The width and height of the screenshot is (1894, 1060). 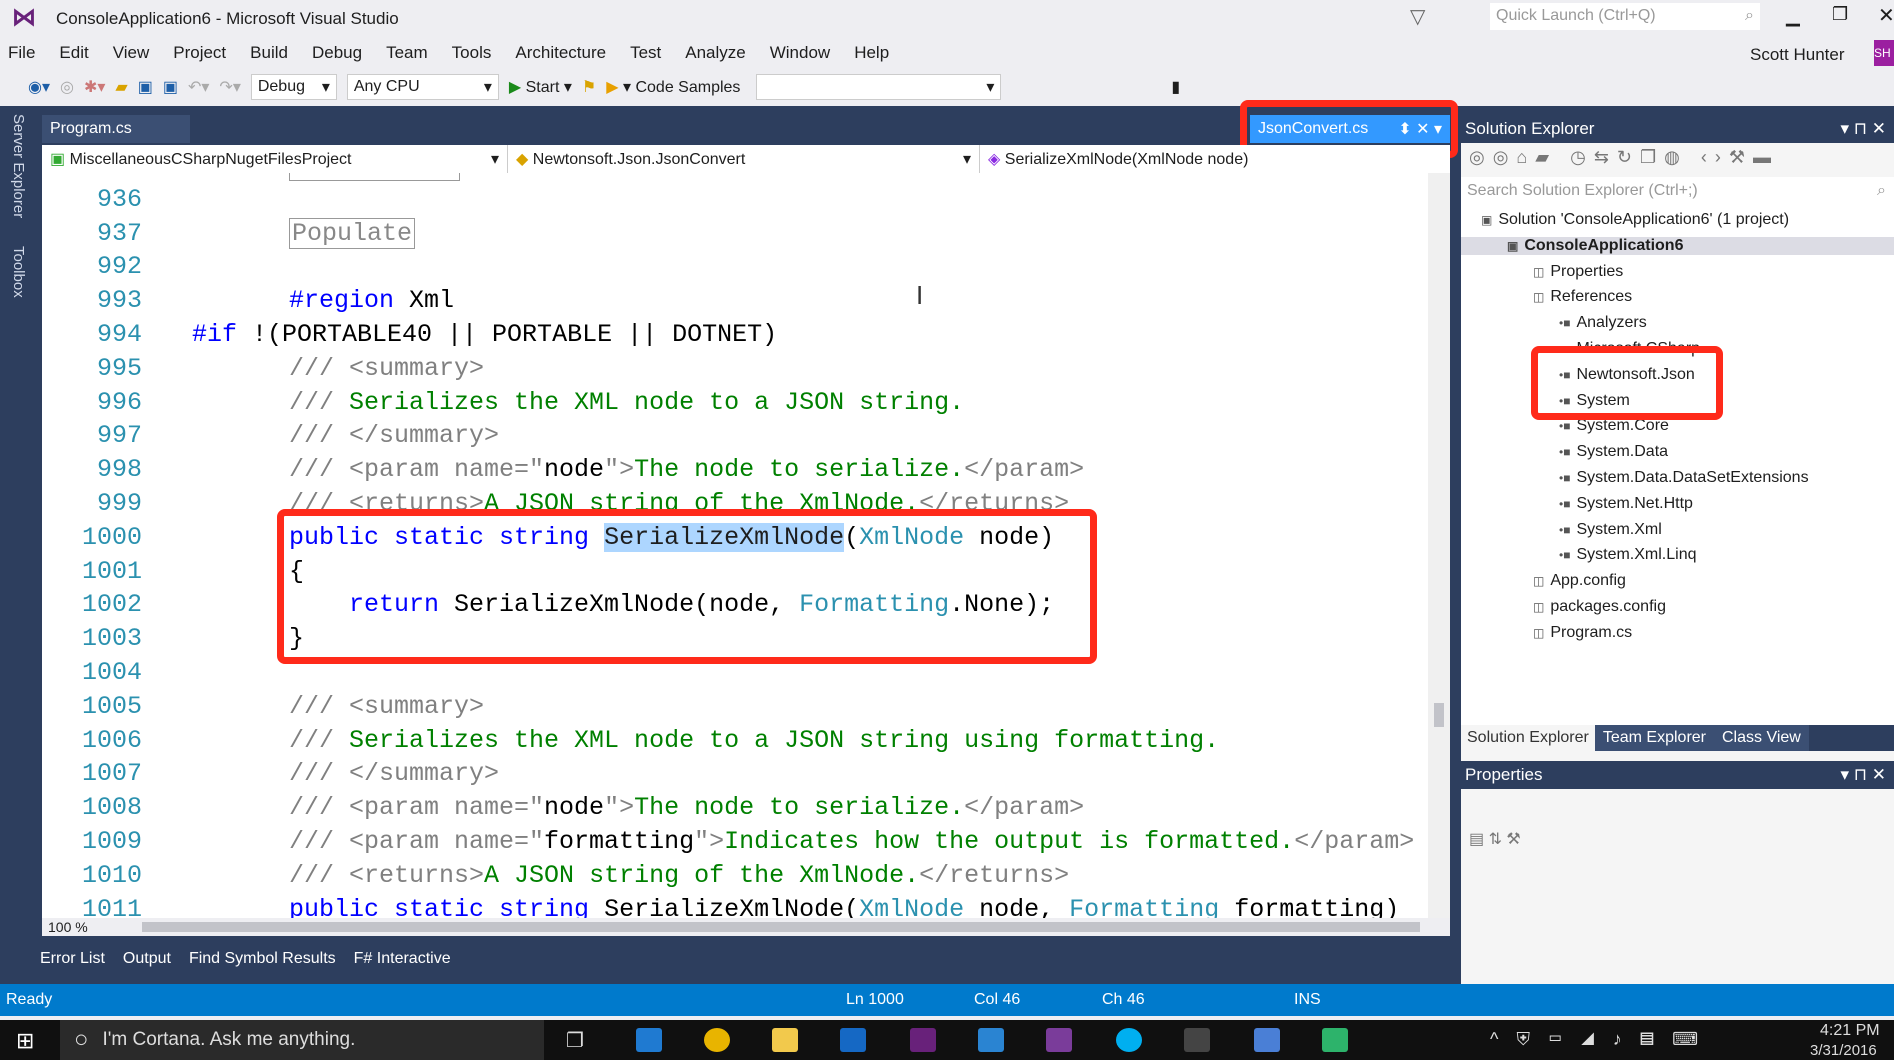 I want to click on save-icon: ▣, so click(x=145, y=87).